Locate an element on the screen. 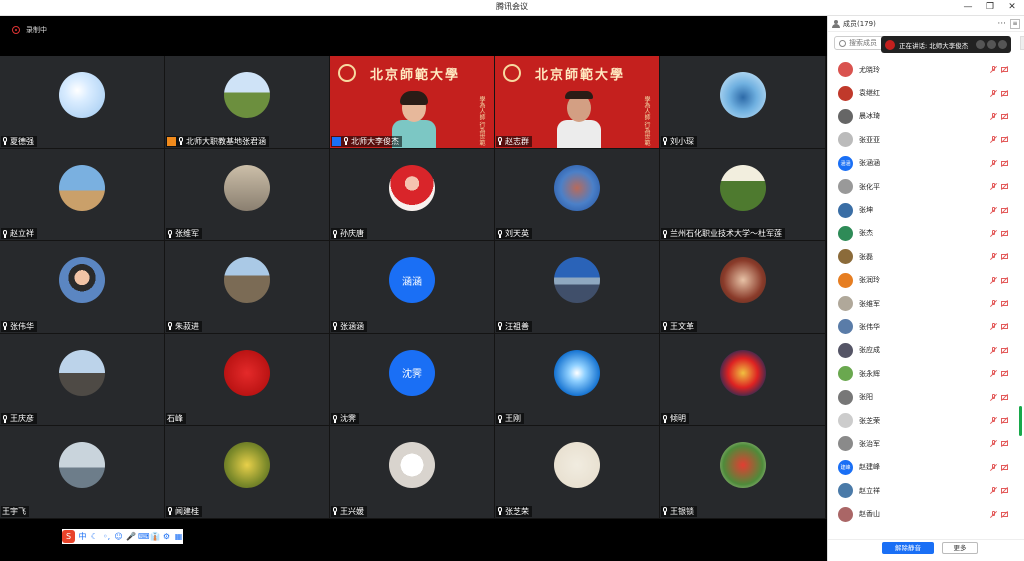 The height and width of the screenshot is (561, 1024). participant-tile: 北京師範大學 學為人師 行為世範 北师大李俊杰 is located at coordinates (412, 102).